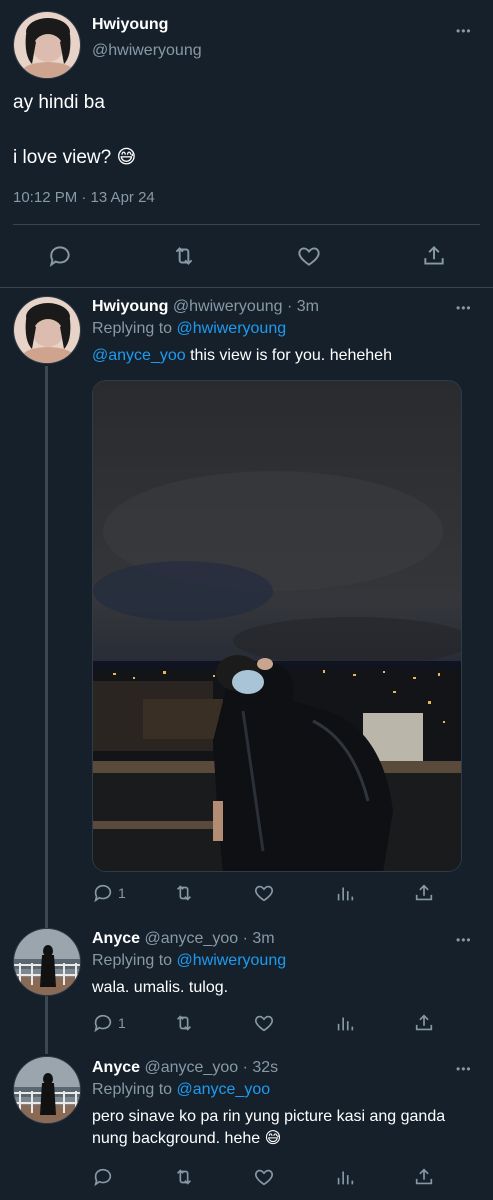 This screenshot has height=1200, width=493. Describe the element at coordinates (139, 355) in the screenshot. I see `mention-link: @anyce_yoo` at that location.